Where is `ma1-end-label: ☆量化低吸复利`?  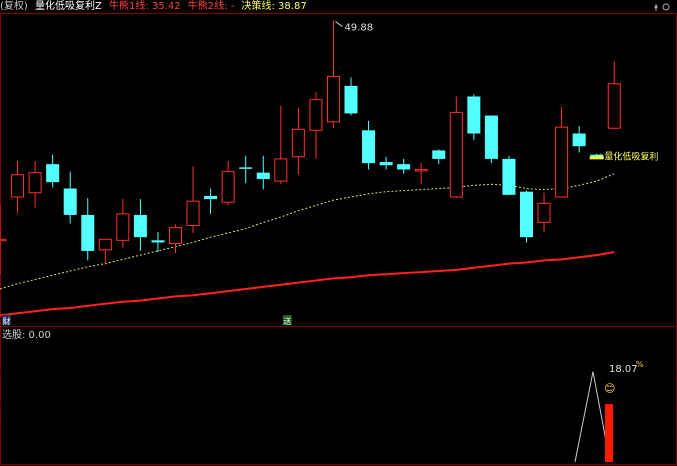
ma1-end-label: ☆量化低吸复利 is located at coordinates (627, 157).